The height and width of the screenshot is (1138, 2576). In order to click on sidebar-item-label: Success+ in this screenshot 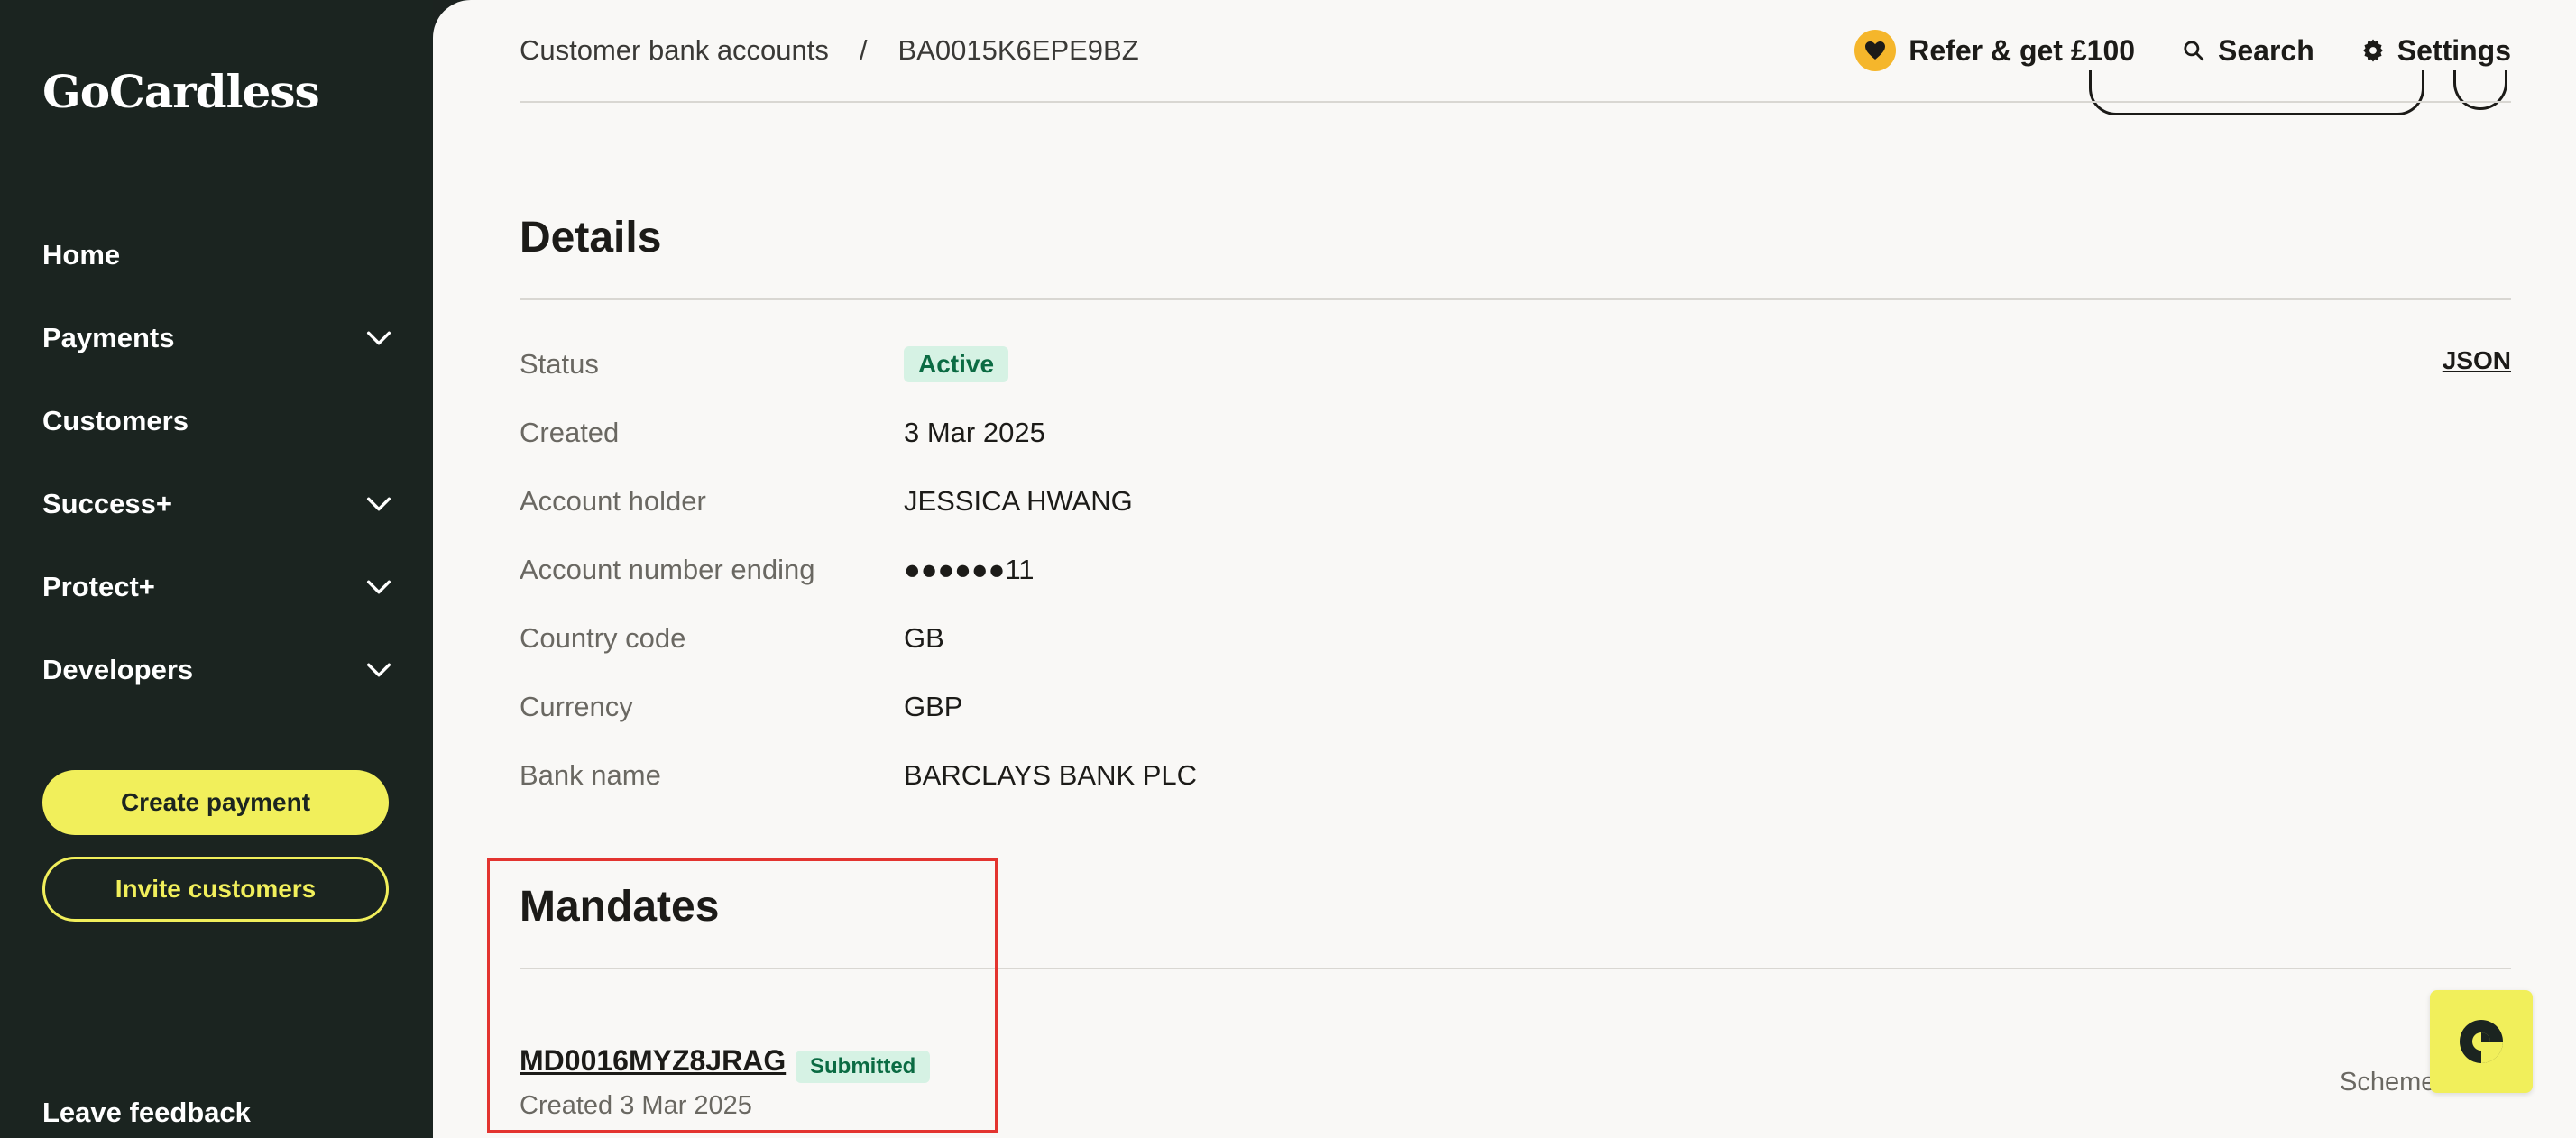, I will do `click(107, 504)`.